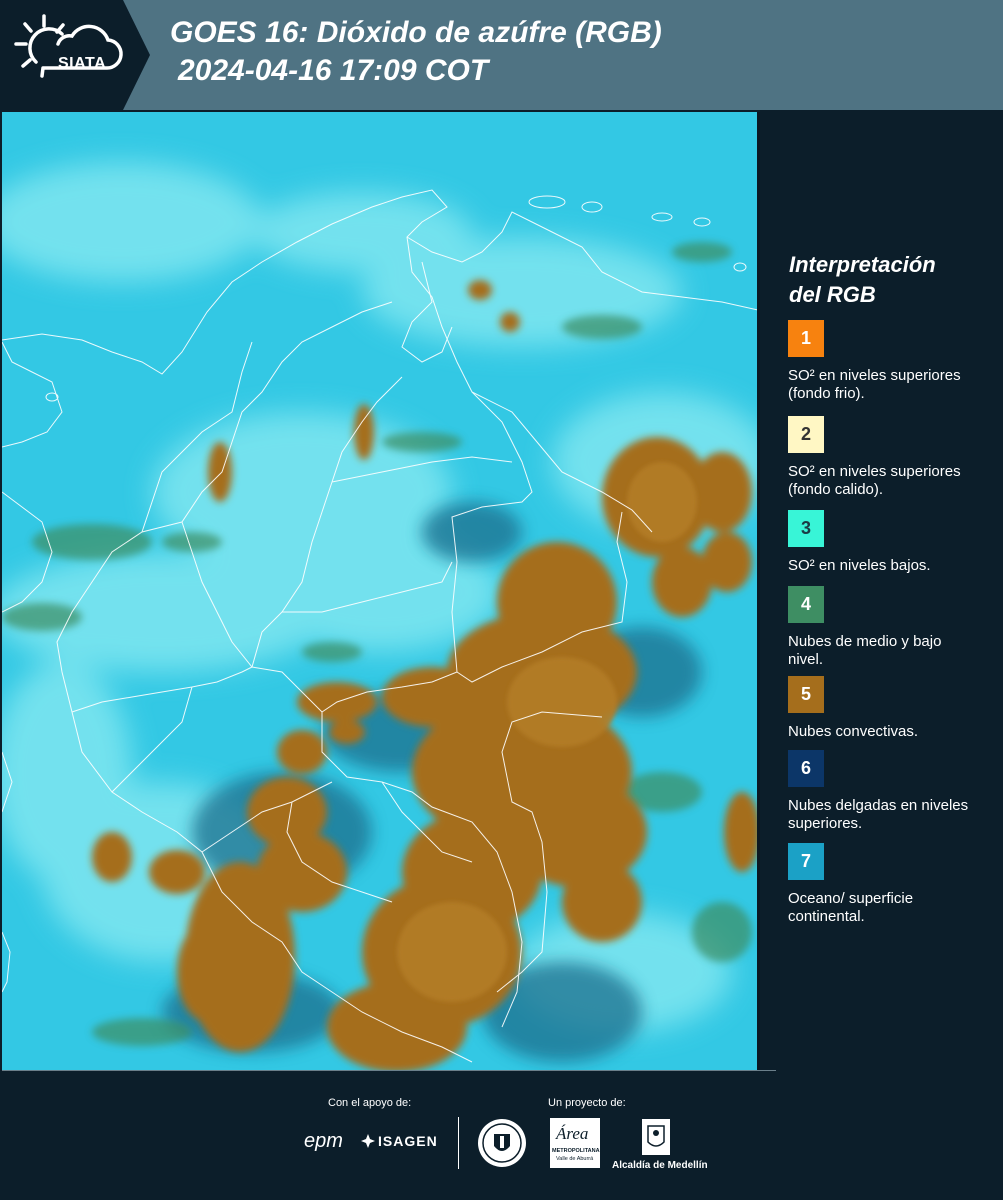  Describe the element at coordinates (806, 528) in the screenshot. I see `legend-swatch: 3` at that location.